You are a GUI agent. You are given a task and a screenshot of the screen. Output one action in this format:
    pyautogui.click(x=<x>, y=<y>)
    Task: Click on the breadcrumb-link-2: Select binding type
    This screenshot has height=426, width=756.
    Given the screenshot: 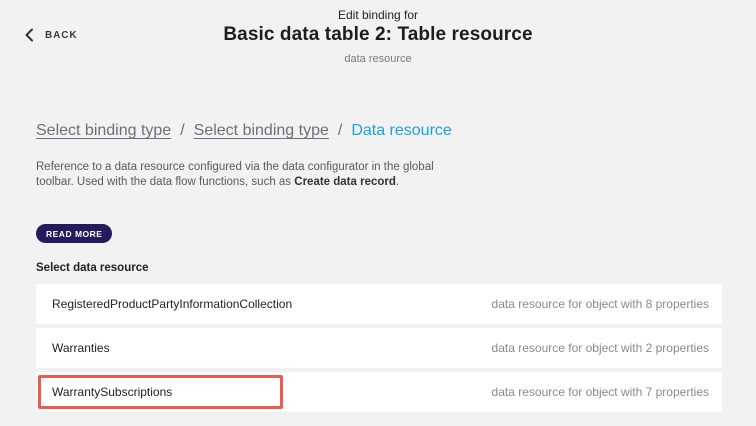 What is the action you would take?
    pyautogui.click(x=261, y=131)
    